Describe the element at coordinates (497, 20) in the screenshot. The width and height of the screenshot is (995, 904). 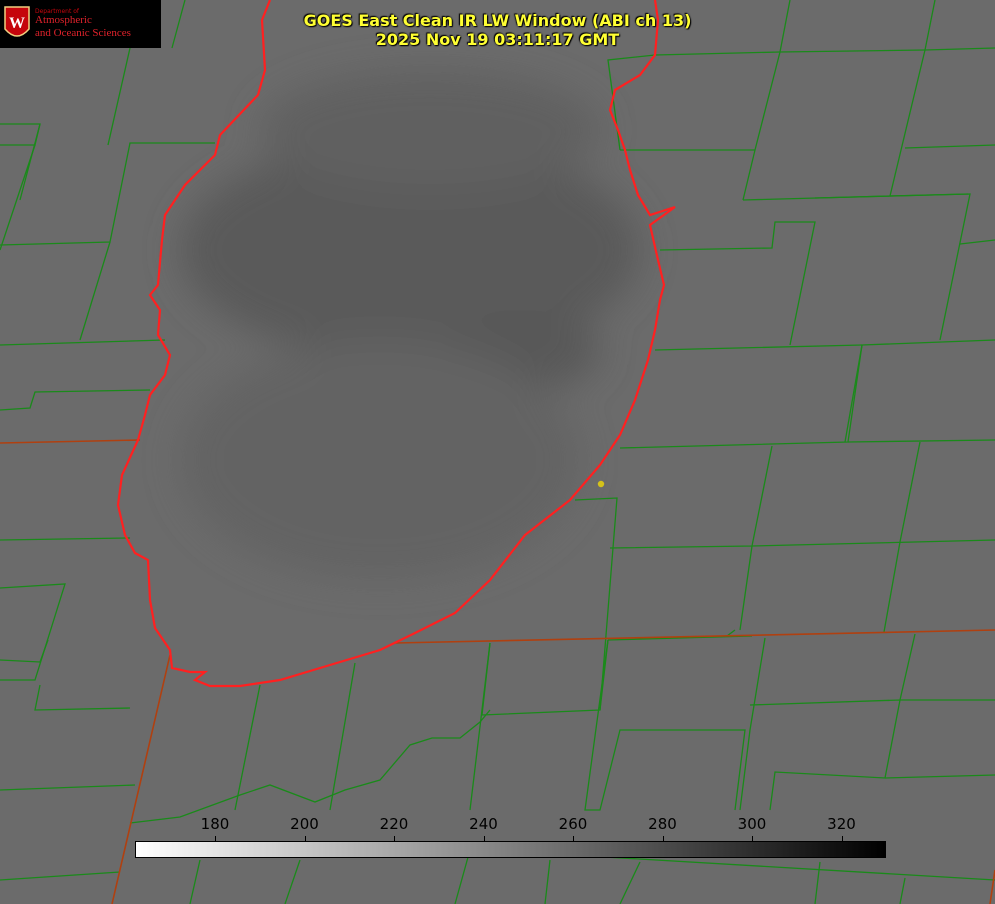
I see `image-title: GOES East Clean IR LW Window (ABI ch 13)` at that location.